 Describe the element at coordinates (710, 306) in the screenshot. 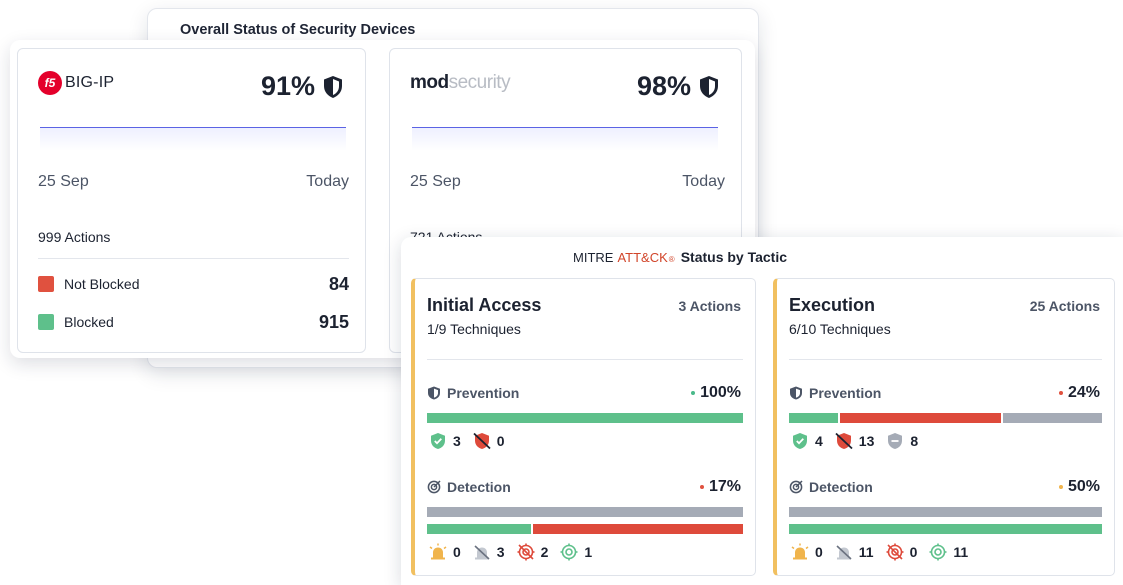

I see `tactic-actions: 3 Actions` at that location.